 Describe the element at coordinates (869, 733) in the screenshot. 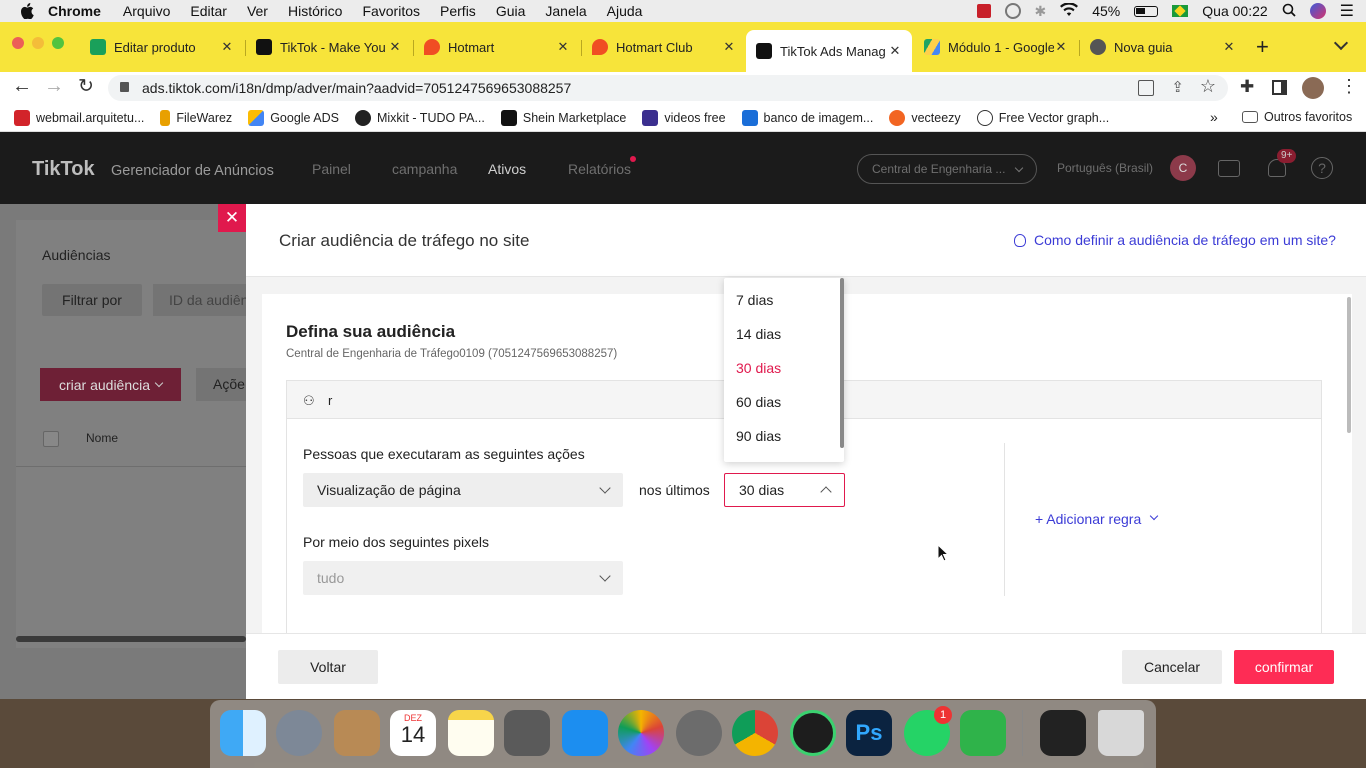

I see `photoshop-icon: Ps` at that location.